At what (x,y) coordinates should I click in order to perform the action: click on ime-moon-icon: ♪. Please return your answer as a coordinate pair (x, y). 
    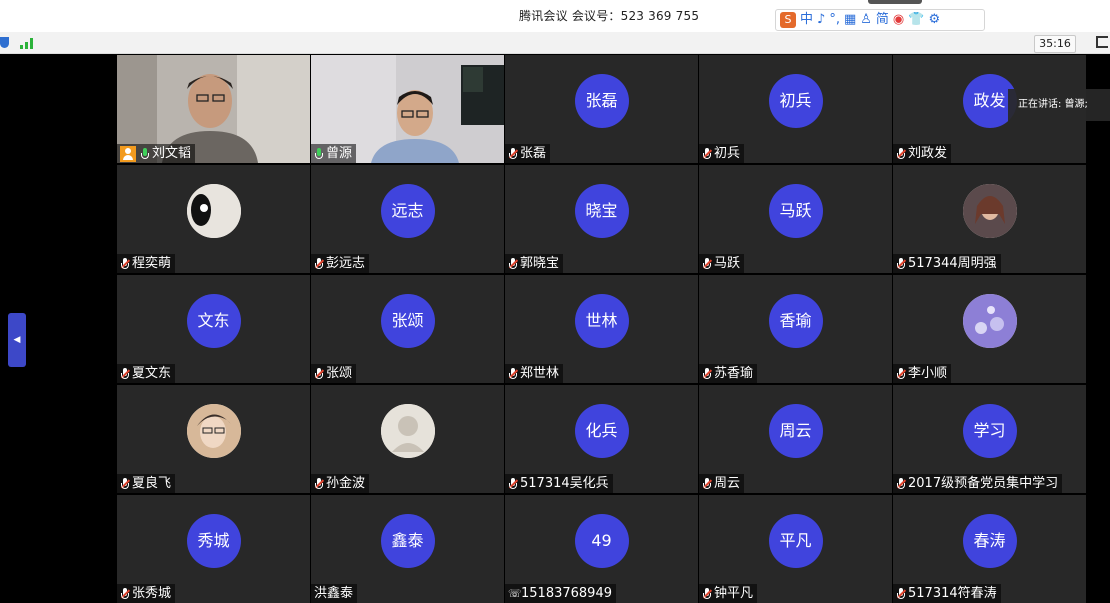
    Looking at the image, I should click on (821, 20).